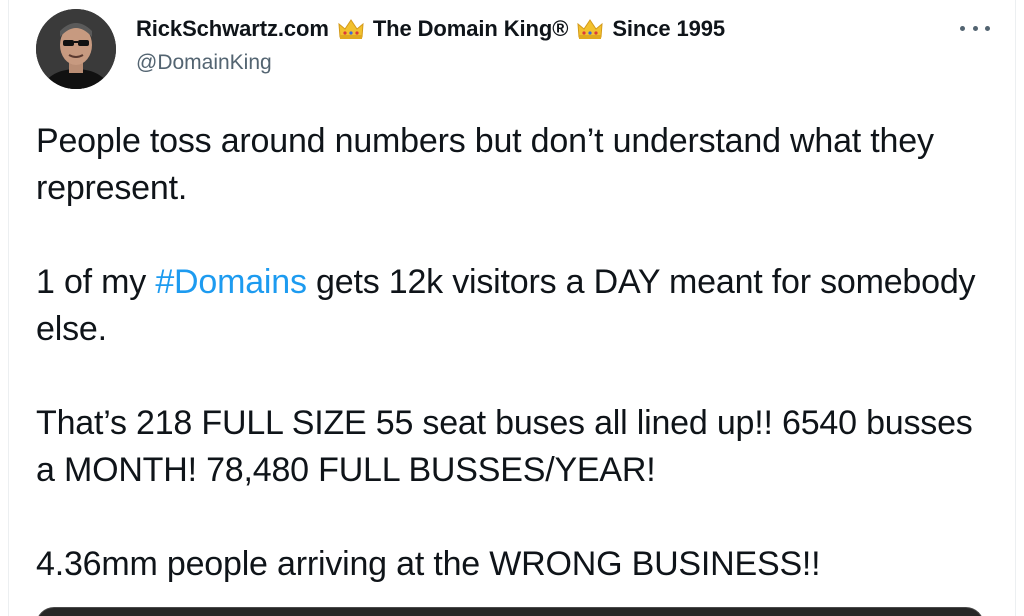 The image size is (1024, 616). Describe the element at coordinates (669, 28) in the screenshot. I see `display-name-part3: Since 1995` at that location.